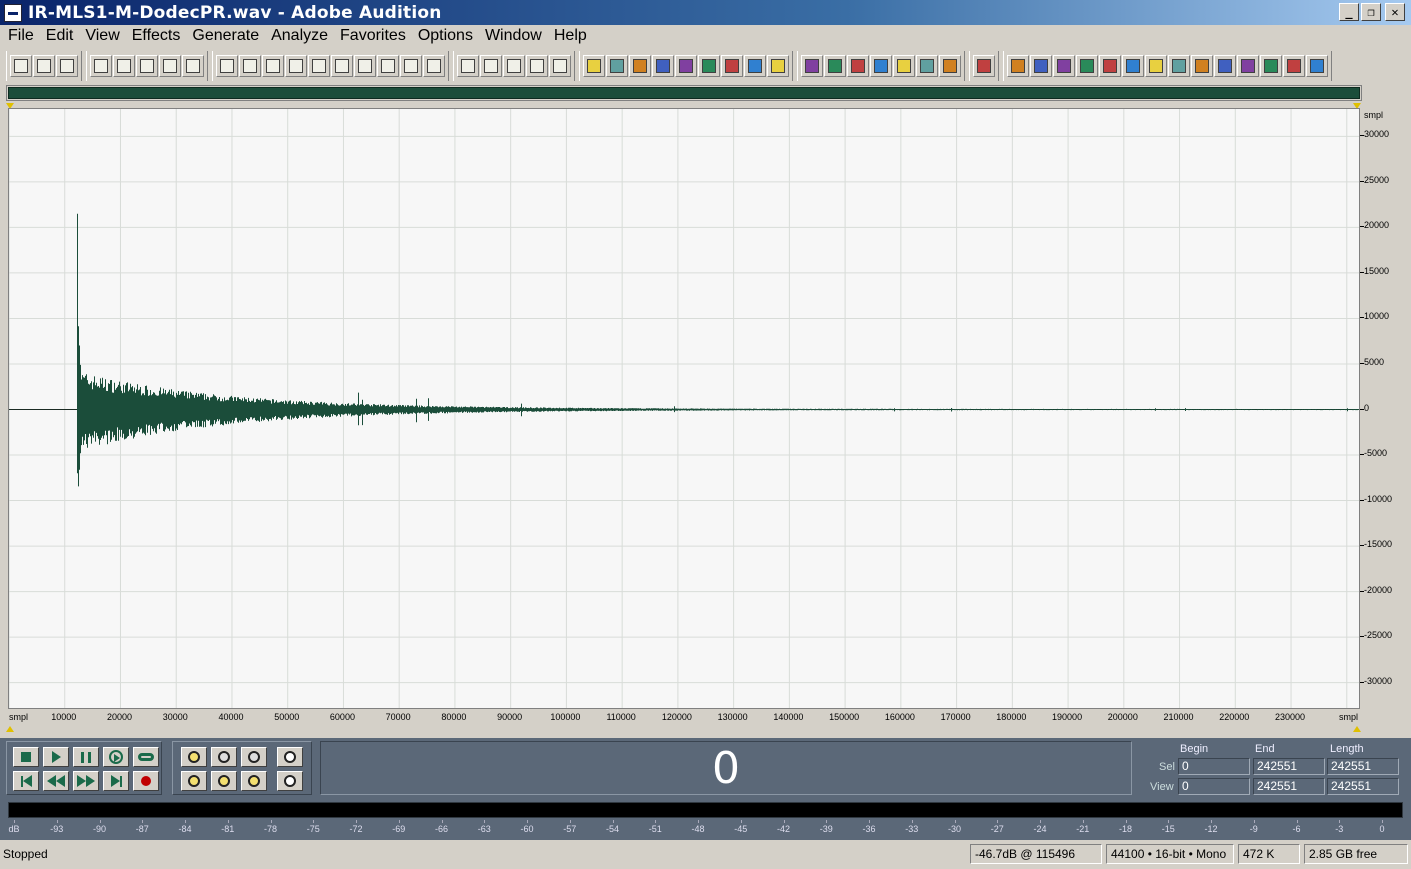 This screenshot has height=869, width=1411. Describe the element at coordinates (684, 93) in the screenshot. I see `overview-bar` at that location.